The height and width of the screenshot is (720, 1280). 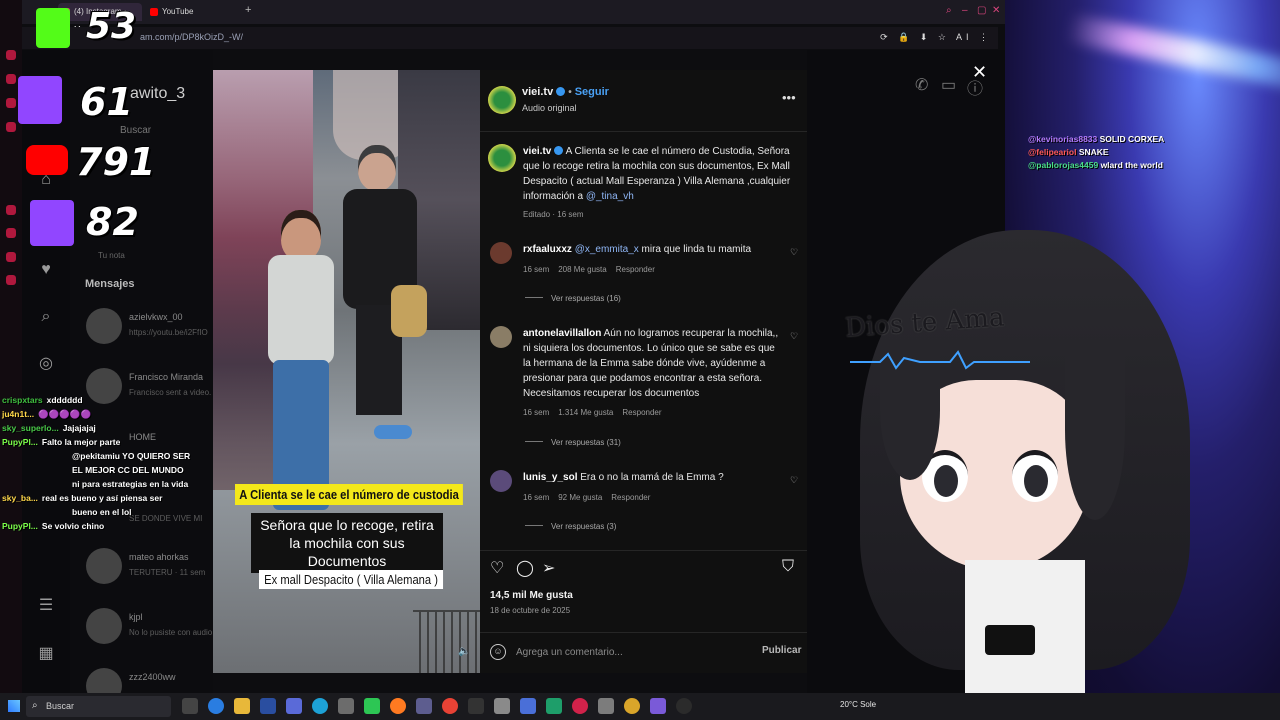 I want to click on like-icon: ♡, so click(x=497, y=568).